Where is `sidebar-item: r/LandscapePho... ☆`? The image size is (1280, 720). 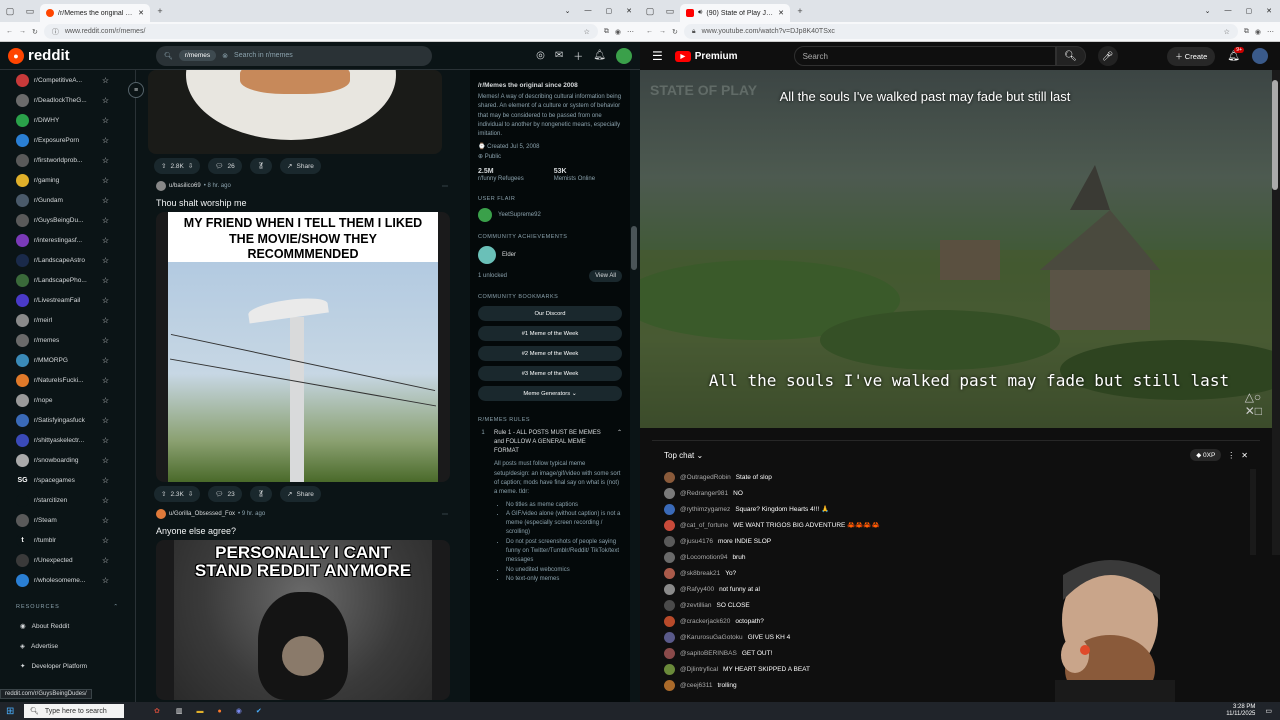
sidebar-item: r/LandscapePho... ☆ is located at coordinates (67, 280).